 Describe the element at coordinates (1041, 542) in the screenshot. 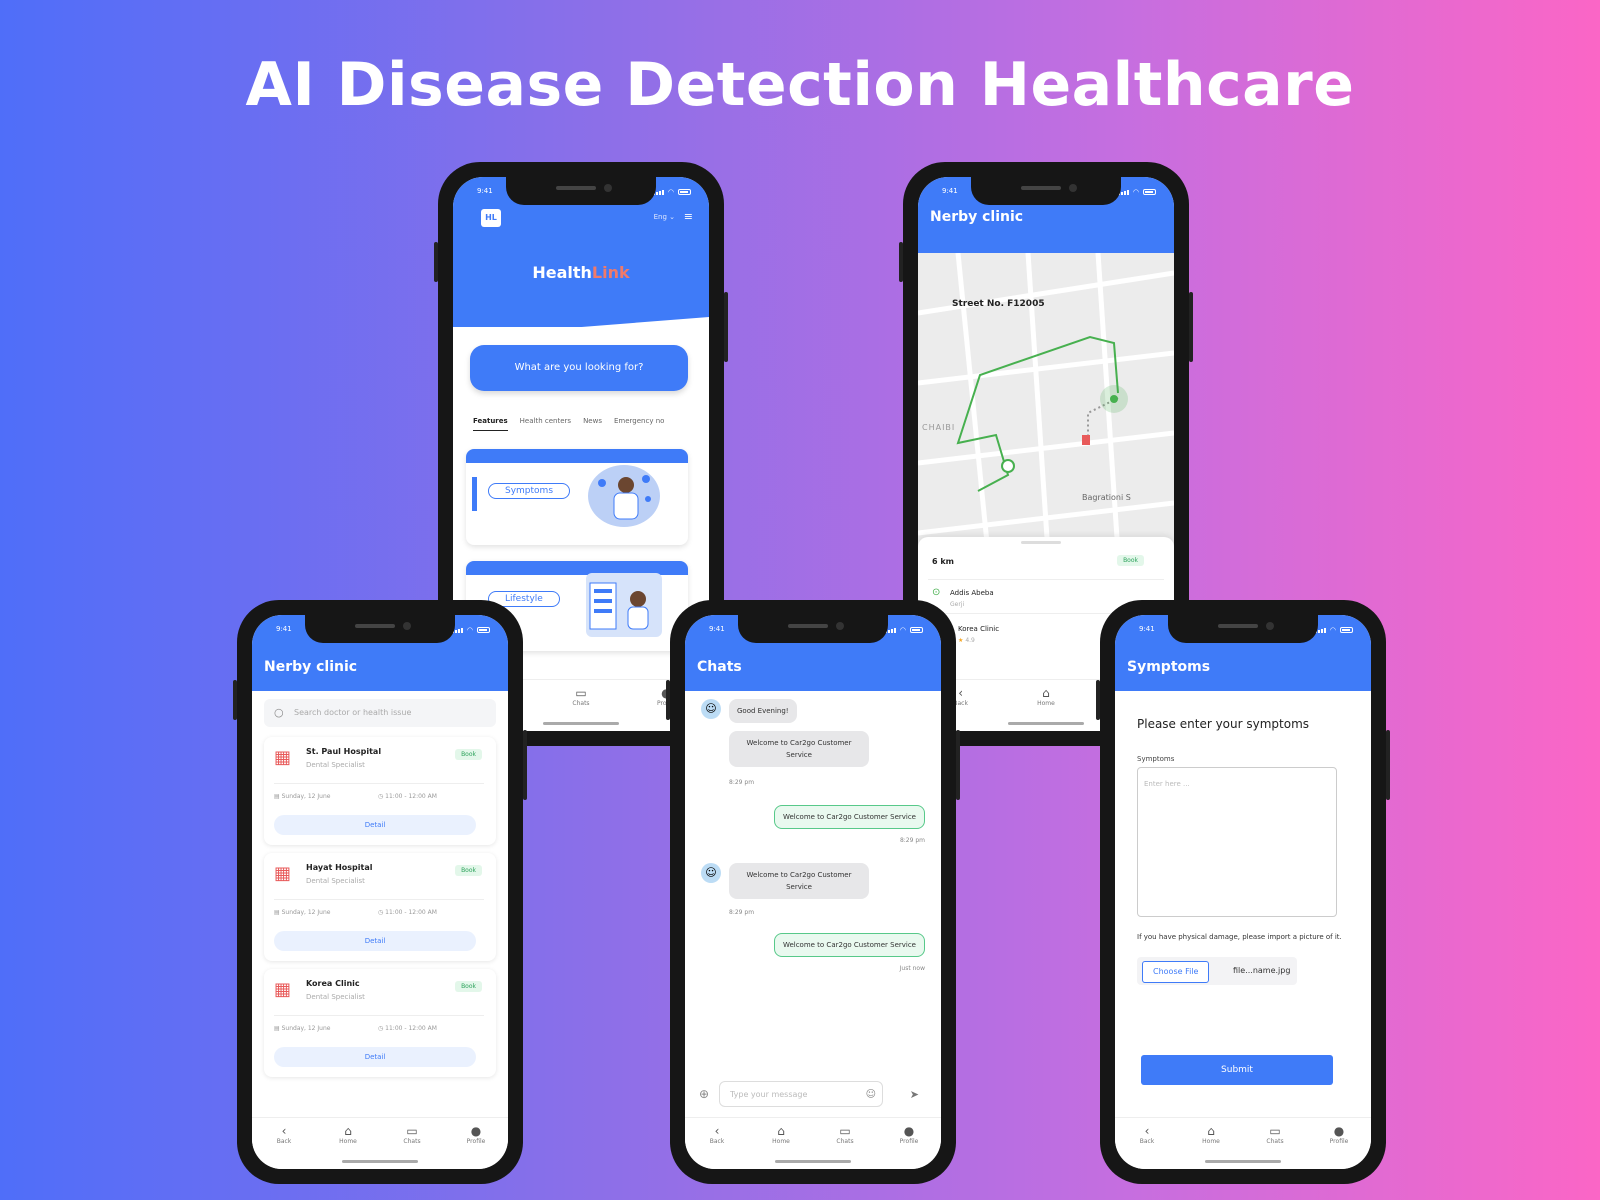

I see `sheet-handle` at that location.